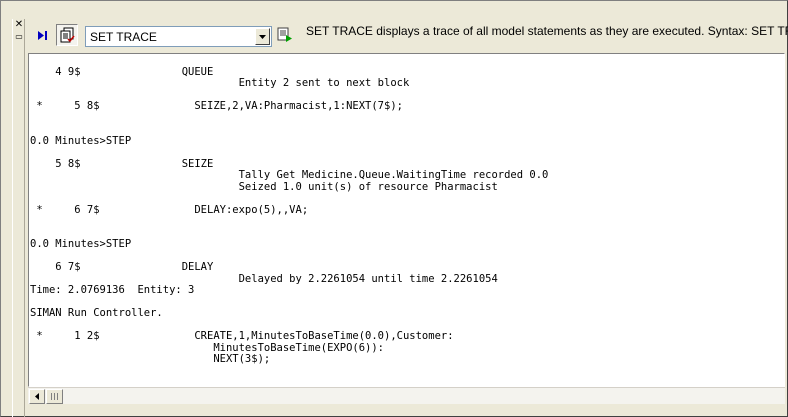 The image size is (788, 417). I want to click on scroll-thumb, so click(54, 396).